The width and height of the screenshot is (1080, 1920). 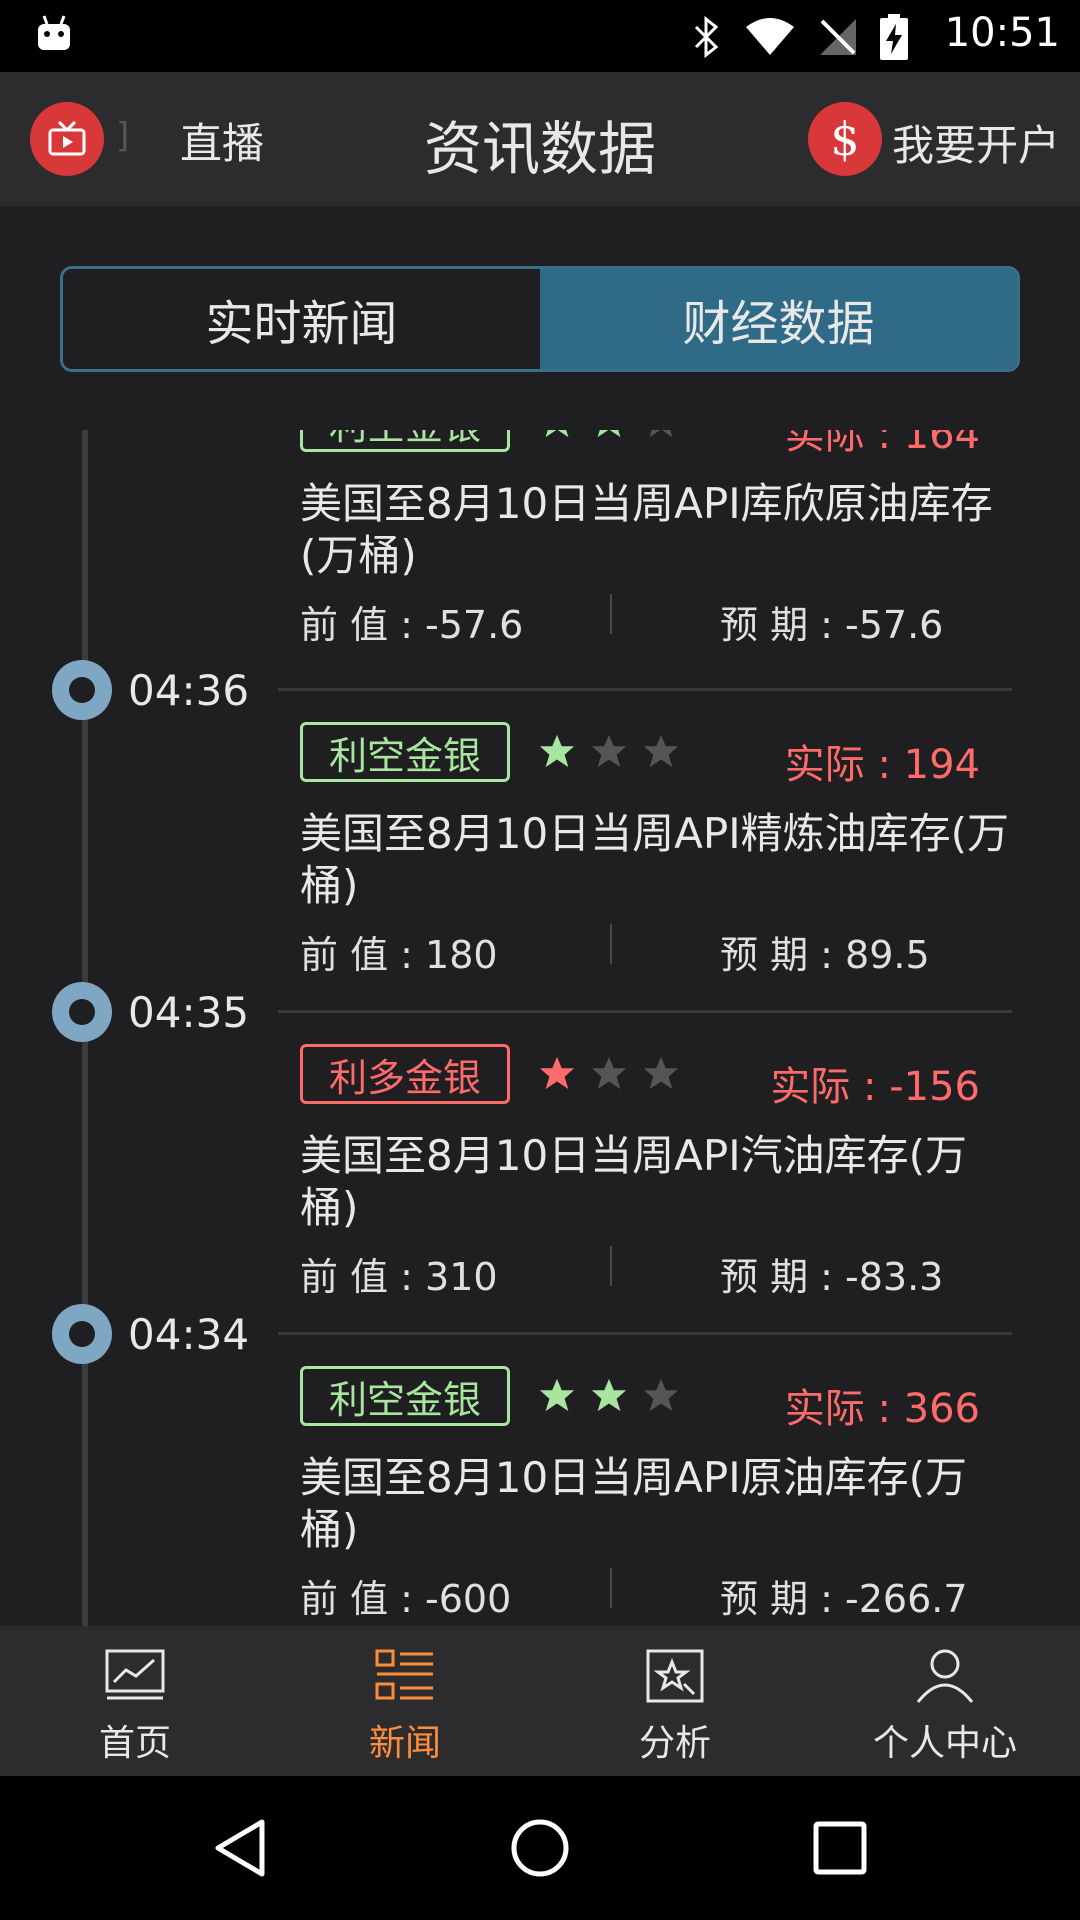 I want to click on no-signal-icon, so click(x=838, y=37).